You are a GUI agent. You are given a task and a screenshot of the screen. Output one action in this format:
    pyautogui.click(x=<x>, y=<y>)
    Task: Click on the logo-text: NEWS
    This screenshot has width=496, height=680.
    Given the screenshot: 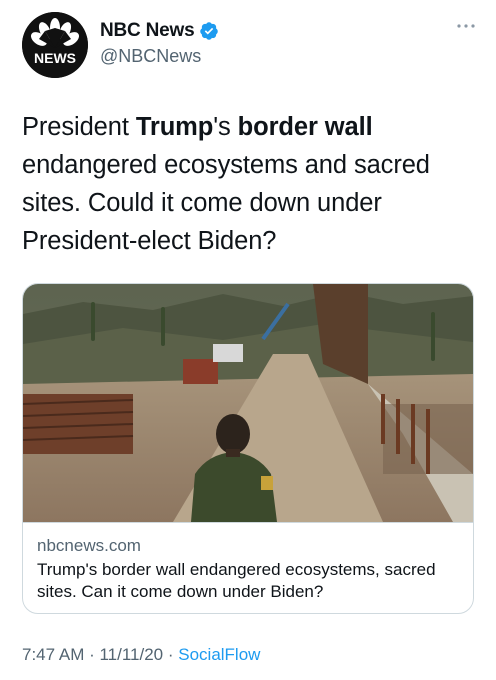 What is the action you would take?
    pyautogui.click(x=55, y=58)
    